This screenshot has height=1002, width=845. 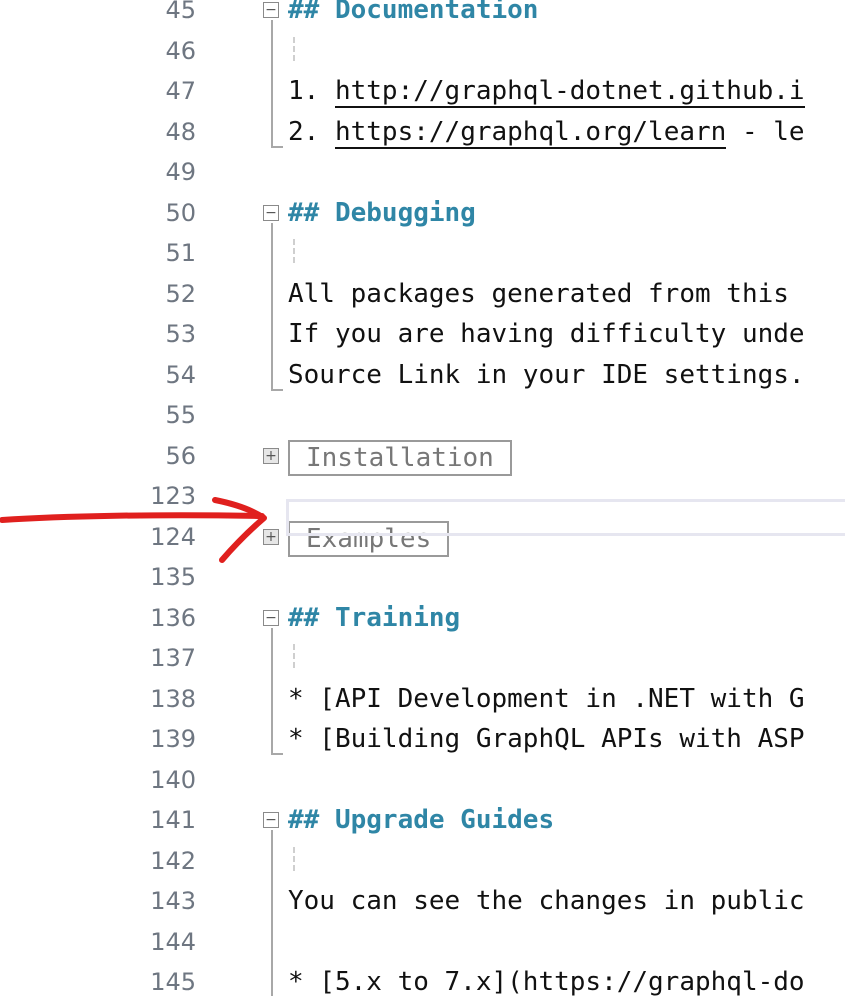 What do you see at coordinates (374, 617) in the screenshot?
I see `markdown-heading: ## Training` at bounding box center [374, 617].